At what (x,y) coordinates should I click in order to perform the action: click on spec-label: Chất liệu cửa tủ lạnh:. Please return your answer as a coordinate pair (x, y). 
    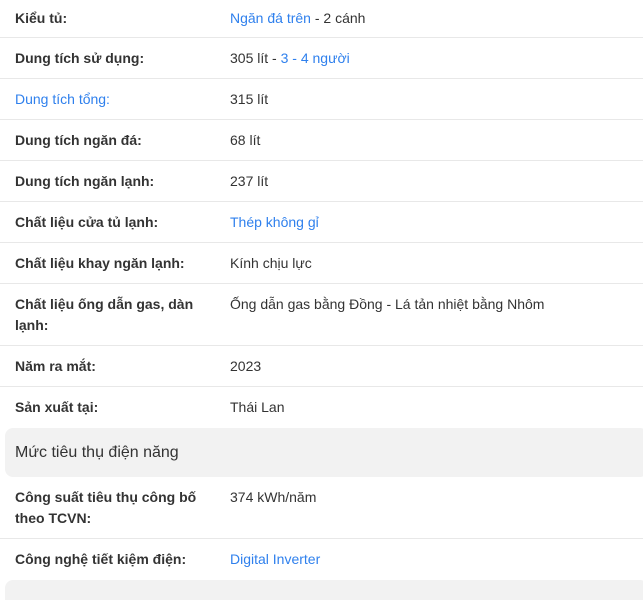
    Looking at the image, I should click on (87, 222).